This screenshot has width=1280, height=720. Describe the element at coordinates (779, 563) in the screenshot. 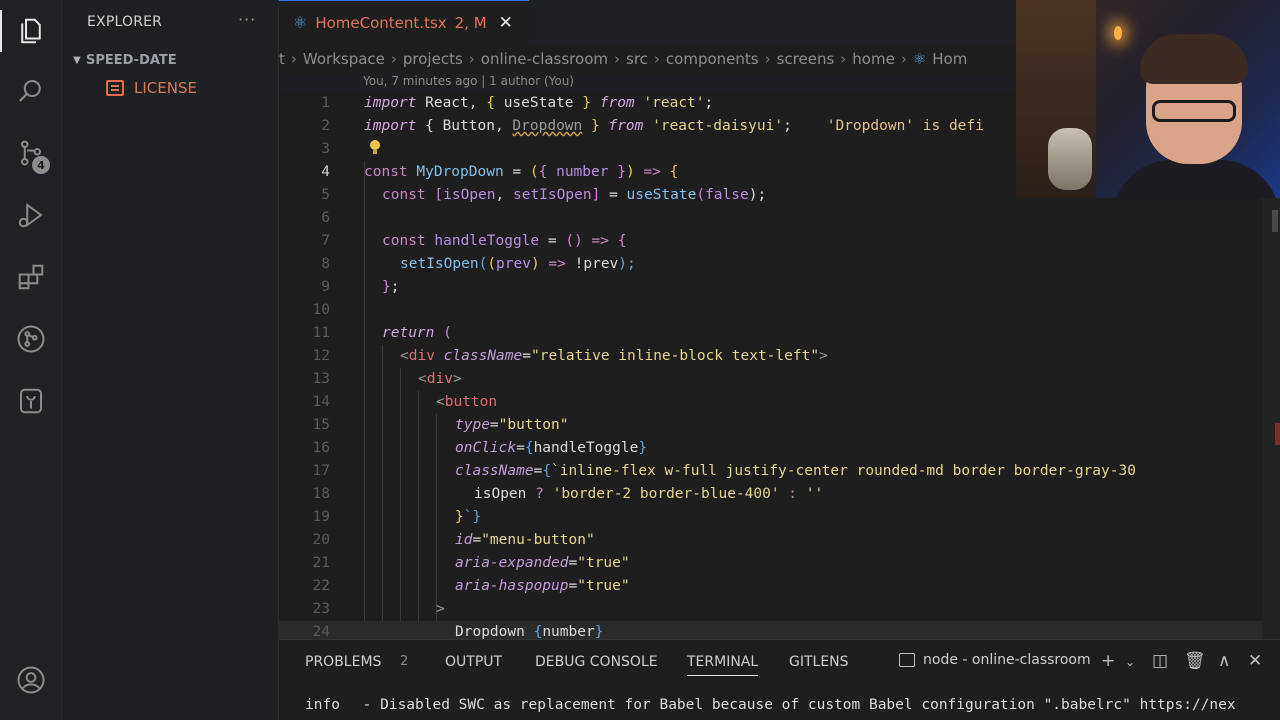

I see `code-line: 21 aria-expanded="true"` at that location.